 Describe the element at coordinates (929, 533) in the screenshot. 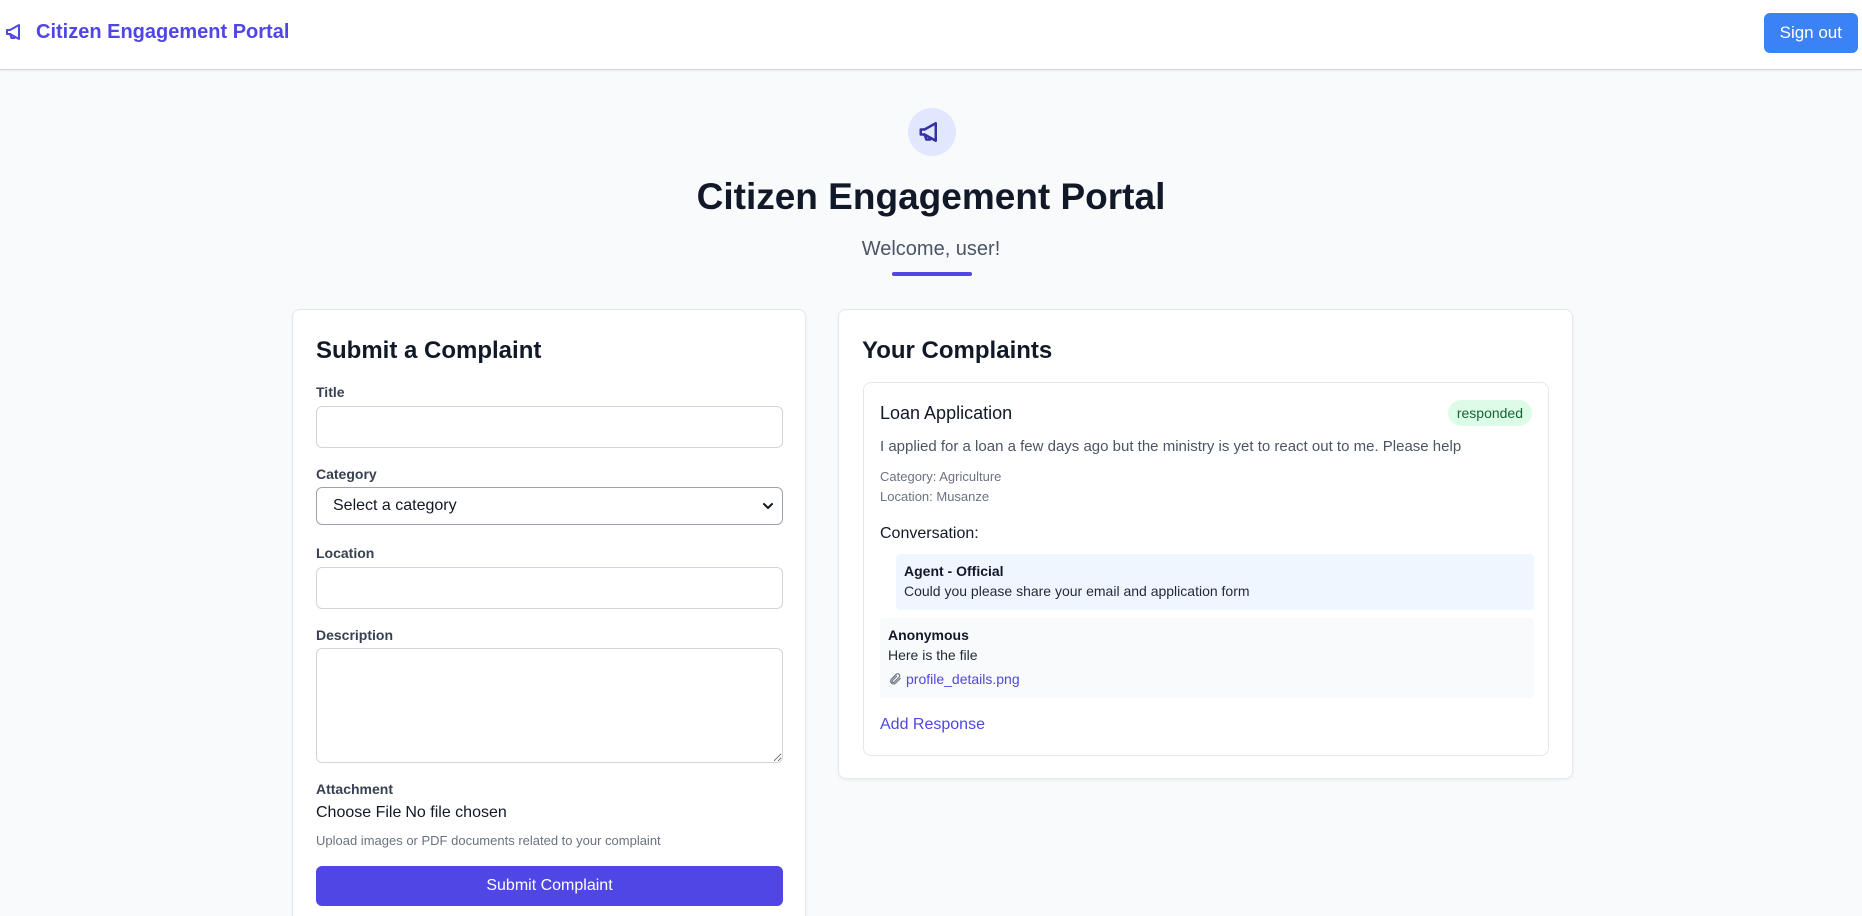

I see `conversation-heading: Conversation:` at that location.